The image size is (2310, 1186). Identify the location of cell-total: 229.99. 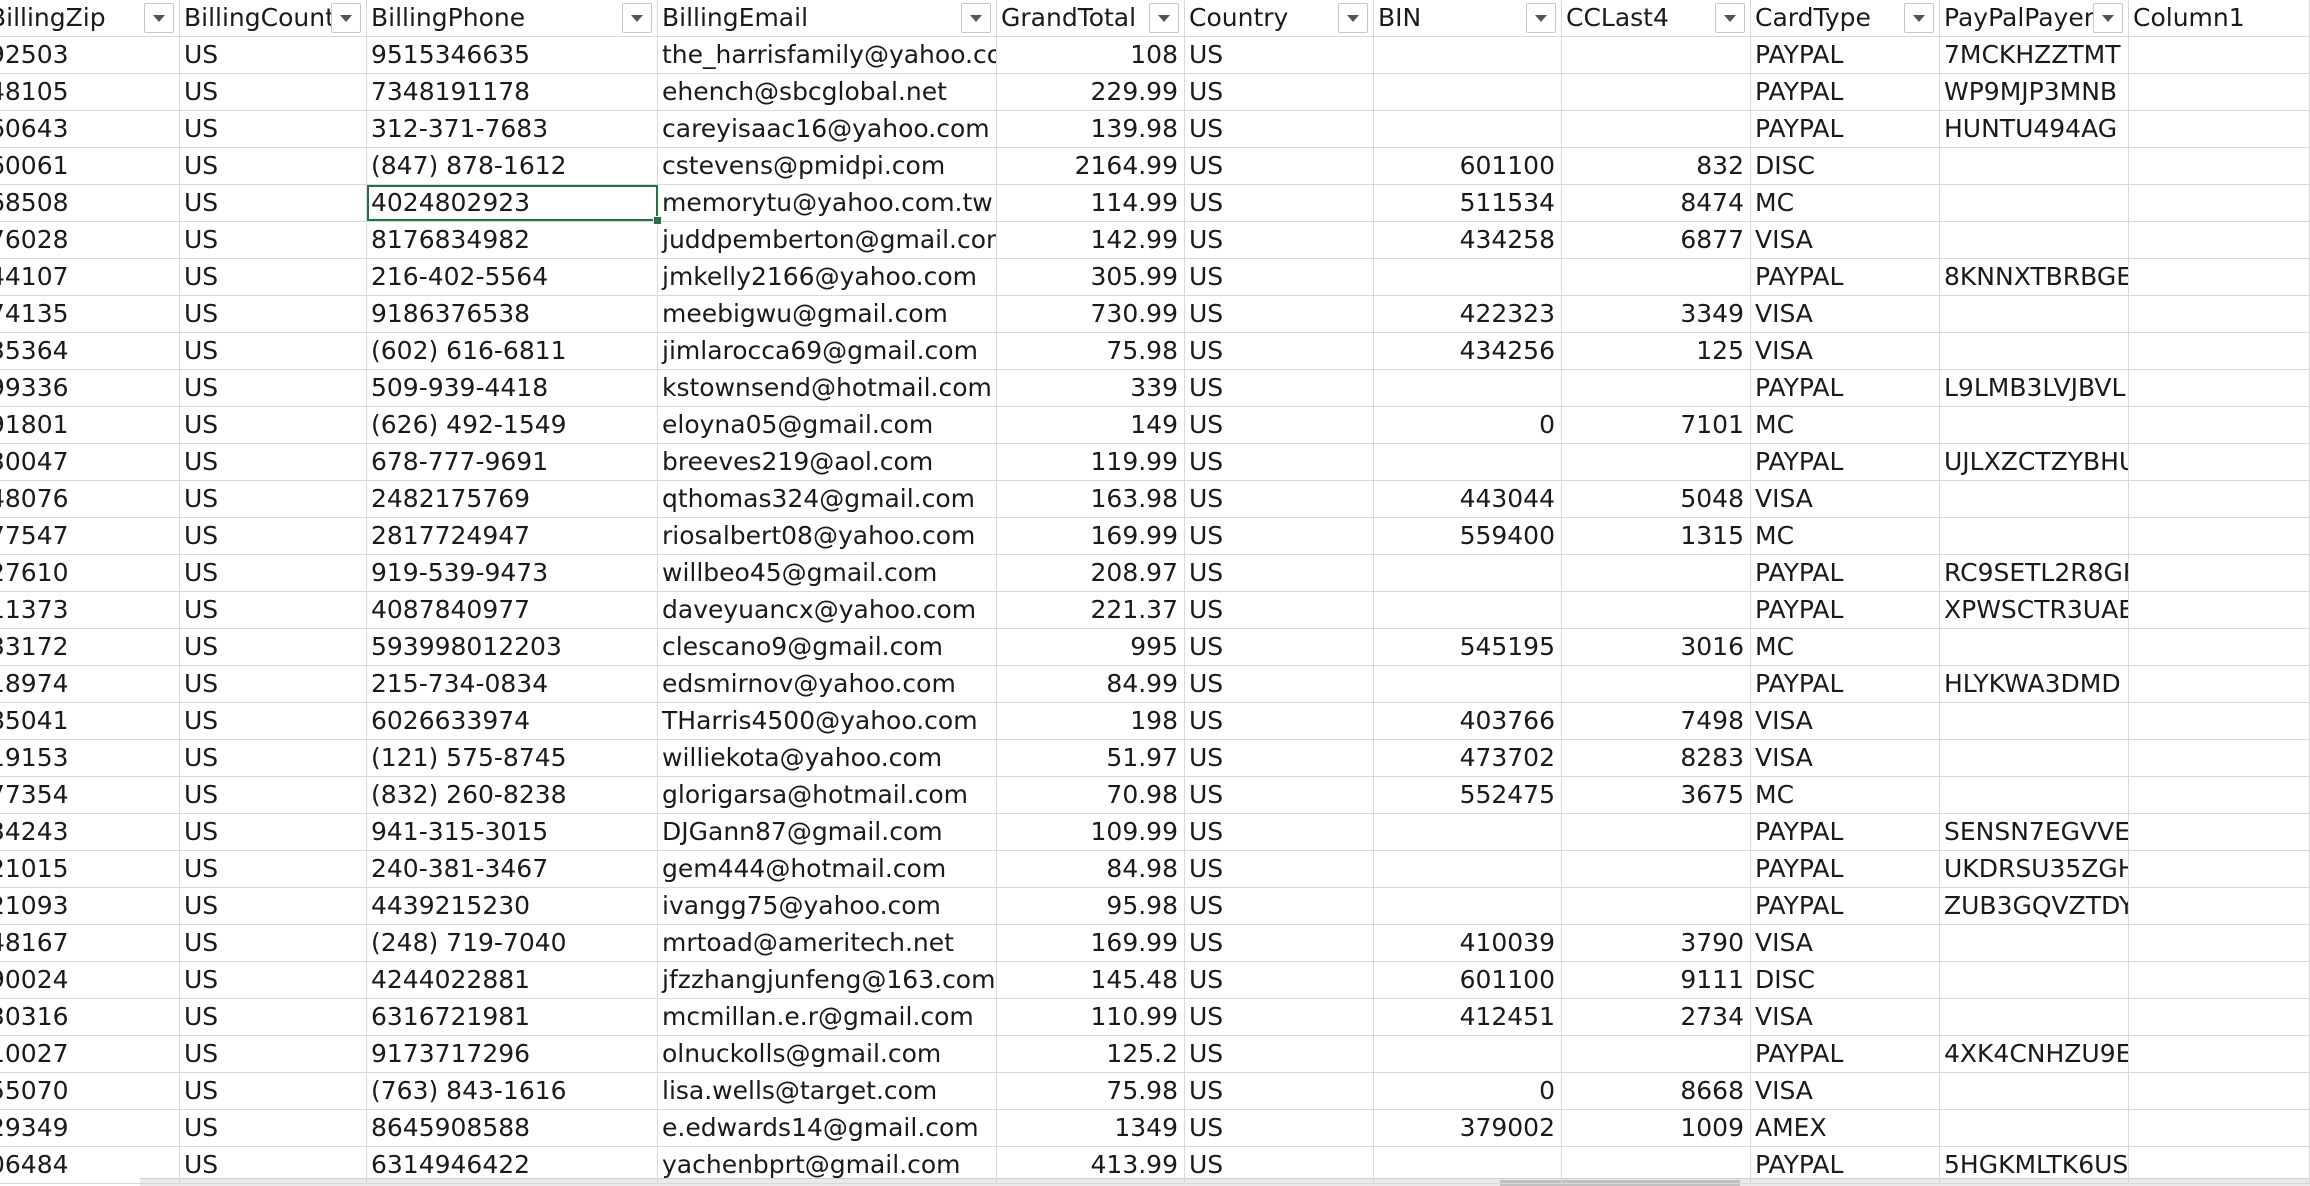
(1091, 92).